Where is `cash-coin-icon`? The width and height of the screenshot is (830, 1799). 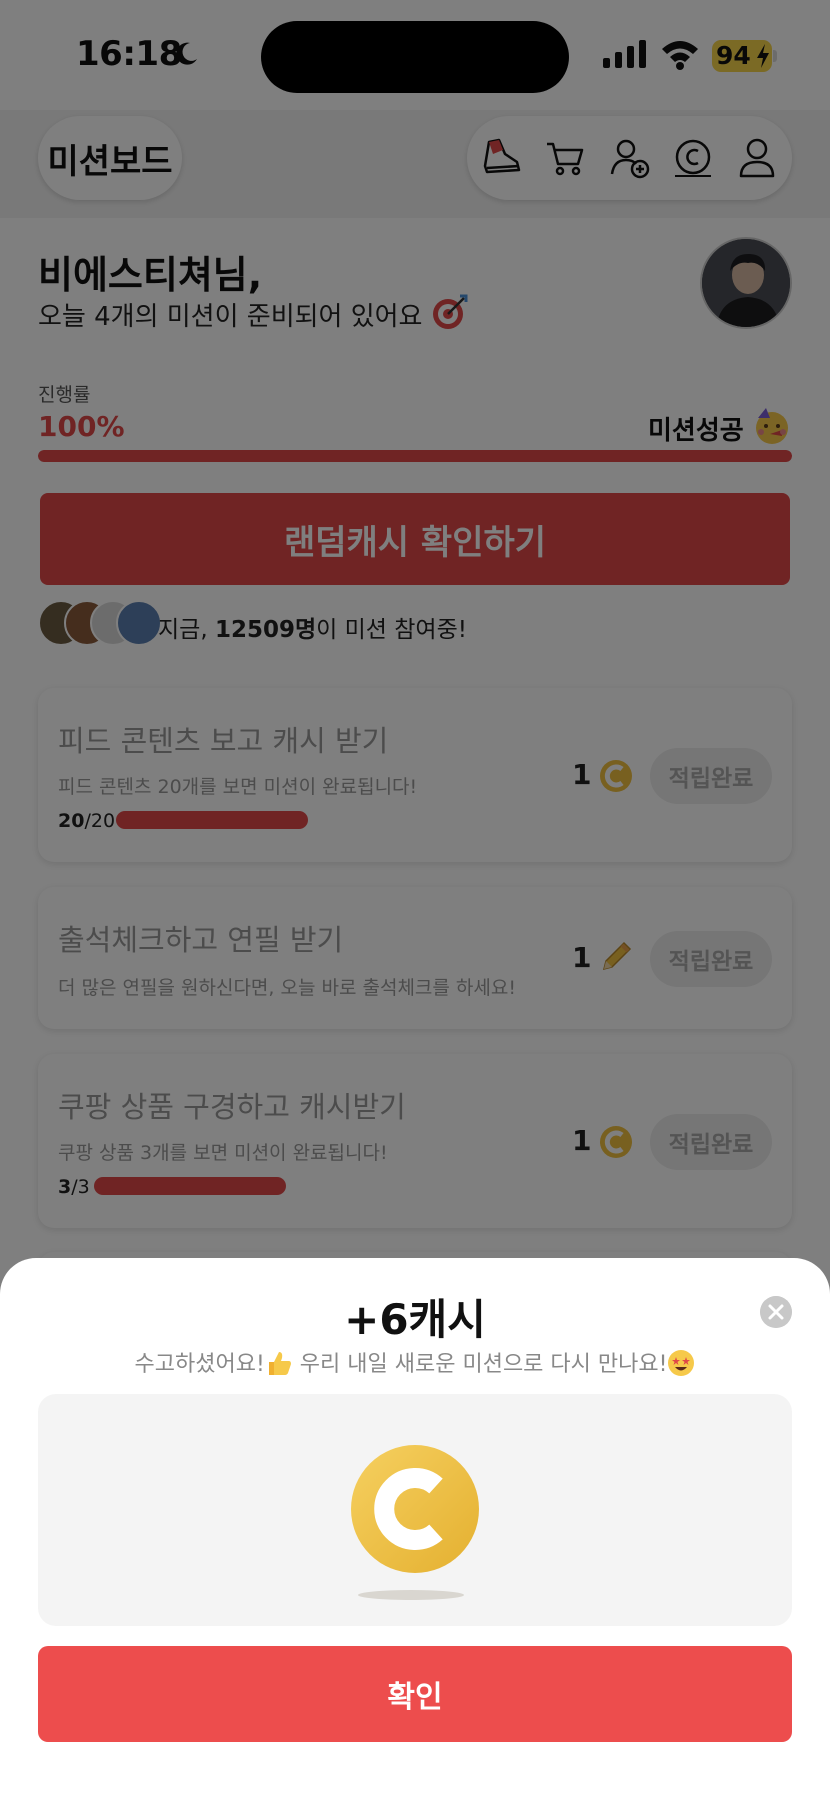 cash-coin-icon is located at coordinates (415, 1509).